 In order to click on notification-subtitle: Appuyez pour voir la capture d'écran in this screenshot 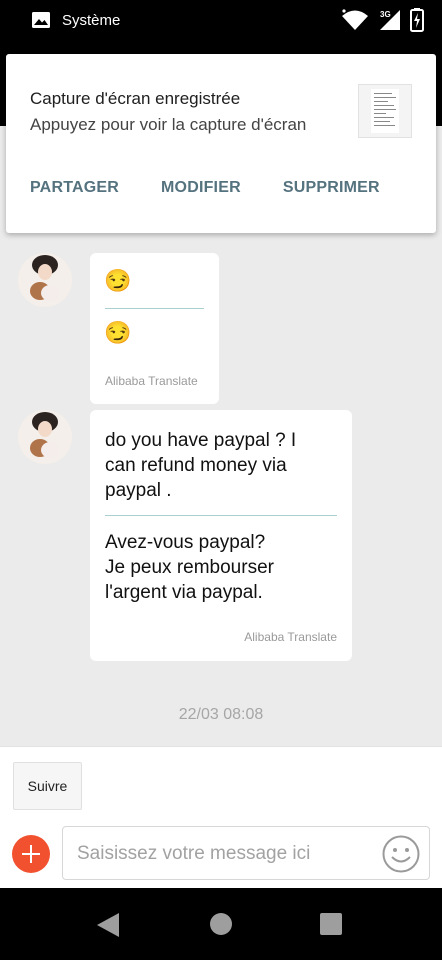, I will do `click(168, 124)`.